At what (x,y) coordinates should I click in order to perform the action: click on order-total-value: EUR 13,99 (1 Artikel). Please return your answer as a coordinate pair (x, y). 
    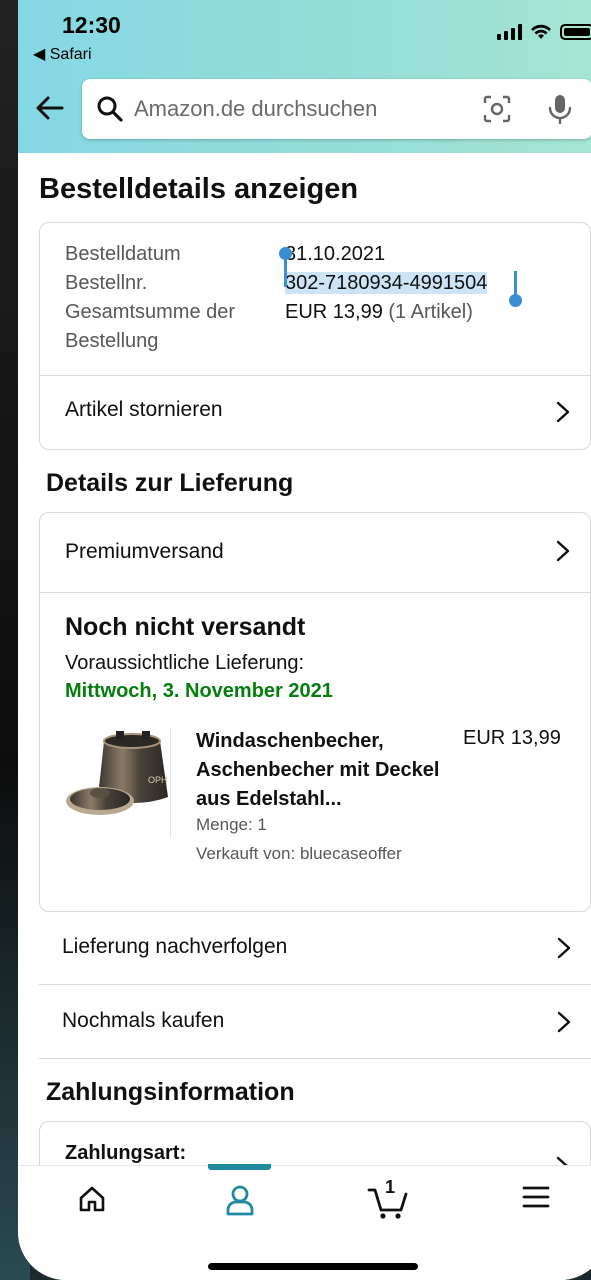
    Looking at the image, I should click on (379, 312).